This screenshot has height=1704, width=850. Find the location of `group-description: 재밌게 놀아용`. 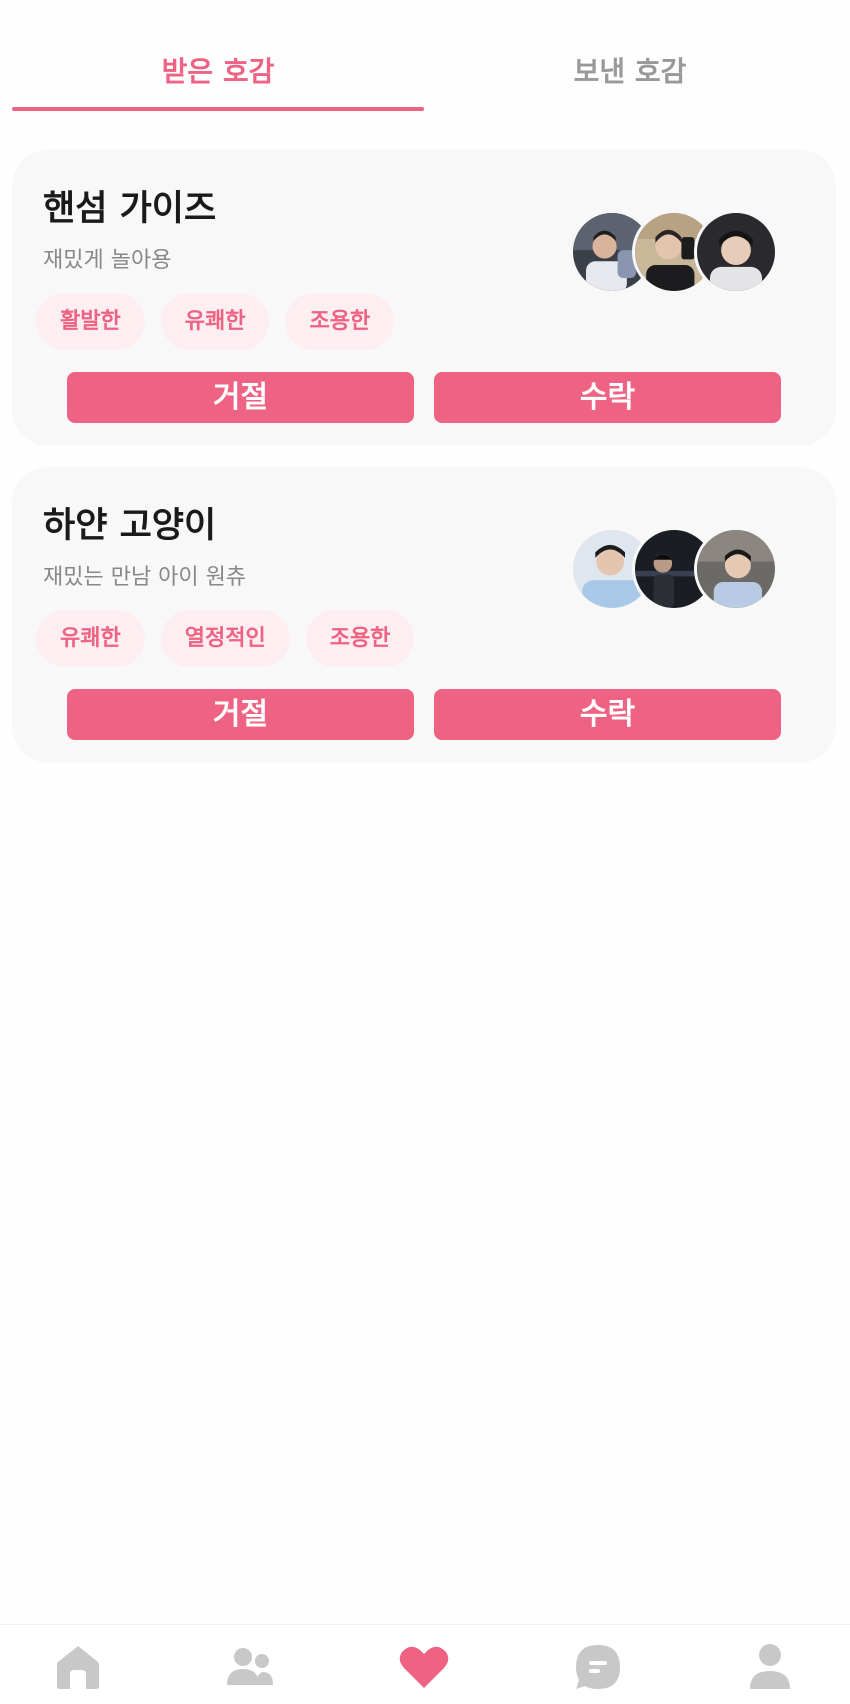

group-description: 재밌게 놀아용 is located at coordinates (107, 260).